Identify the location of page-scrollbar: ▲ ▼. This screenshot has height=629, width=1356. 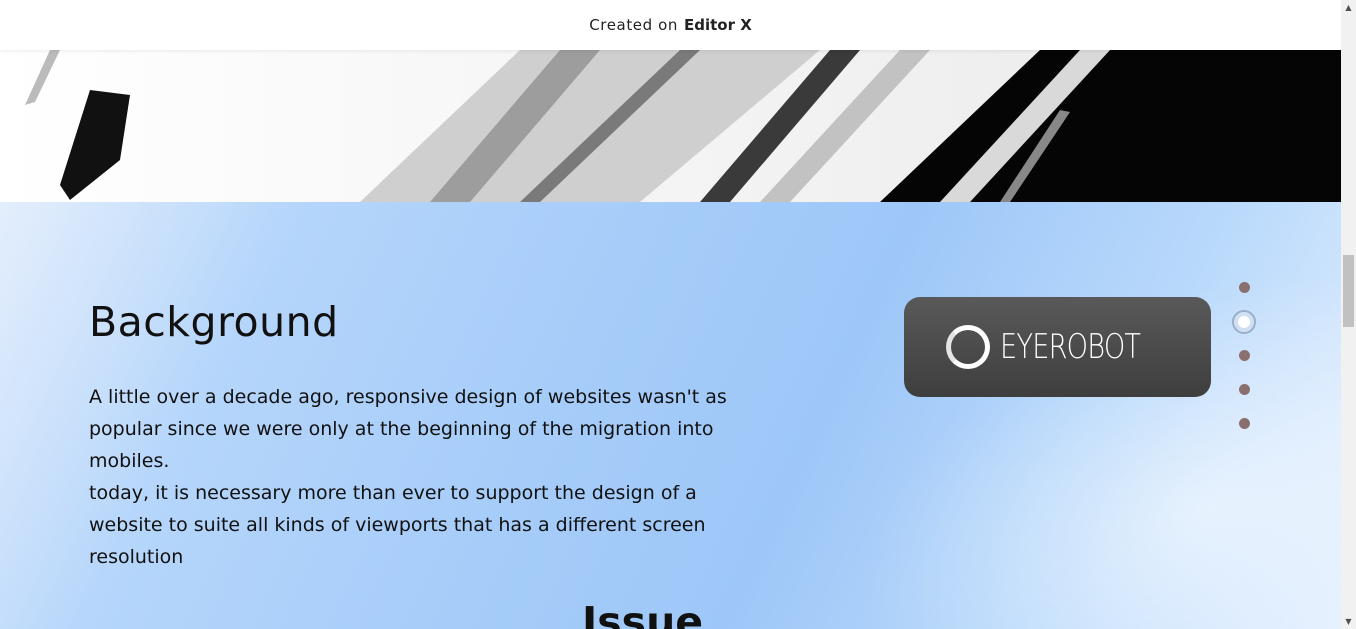
(1348, 314).